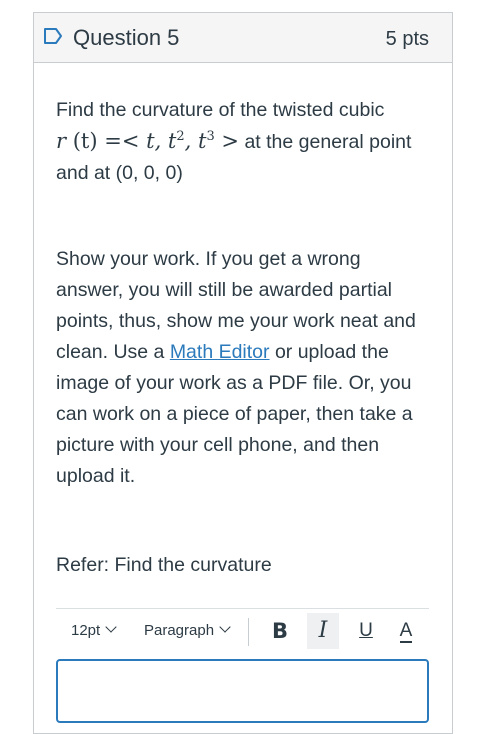 The image size is (484, 734). I want to click on toolbar-divider, so click(248, 632).